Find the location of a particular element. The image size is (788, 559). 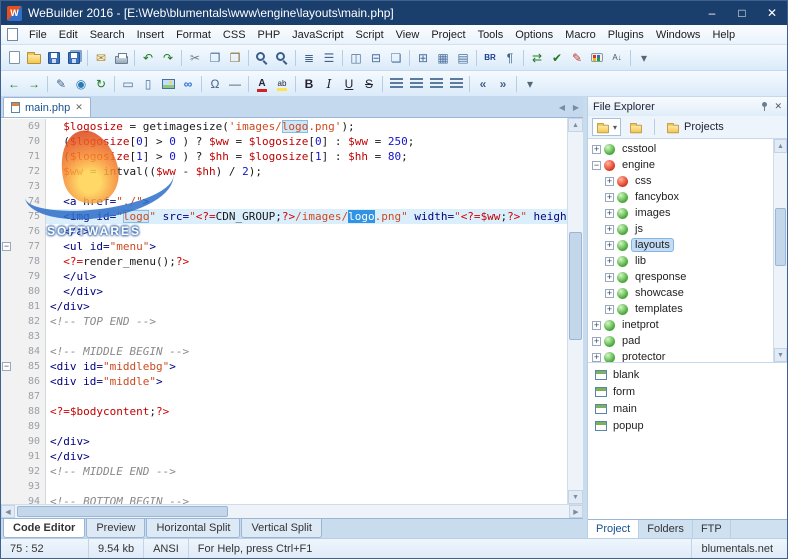

code-line-93: 93 is located at coordinates (284, 486).